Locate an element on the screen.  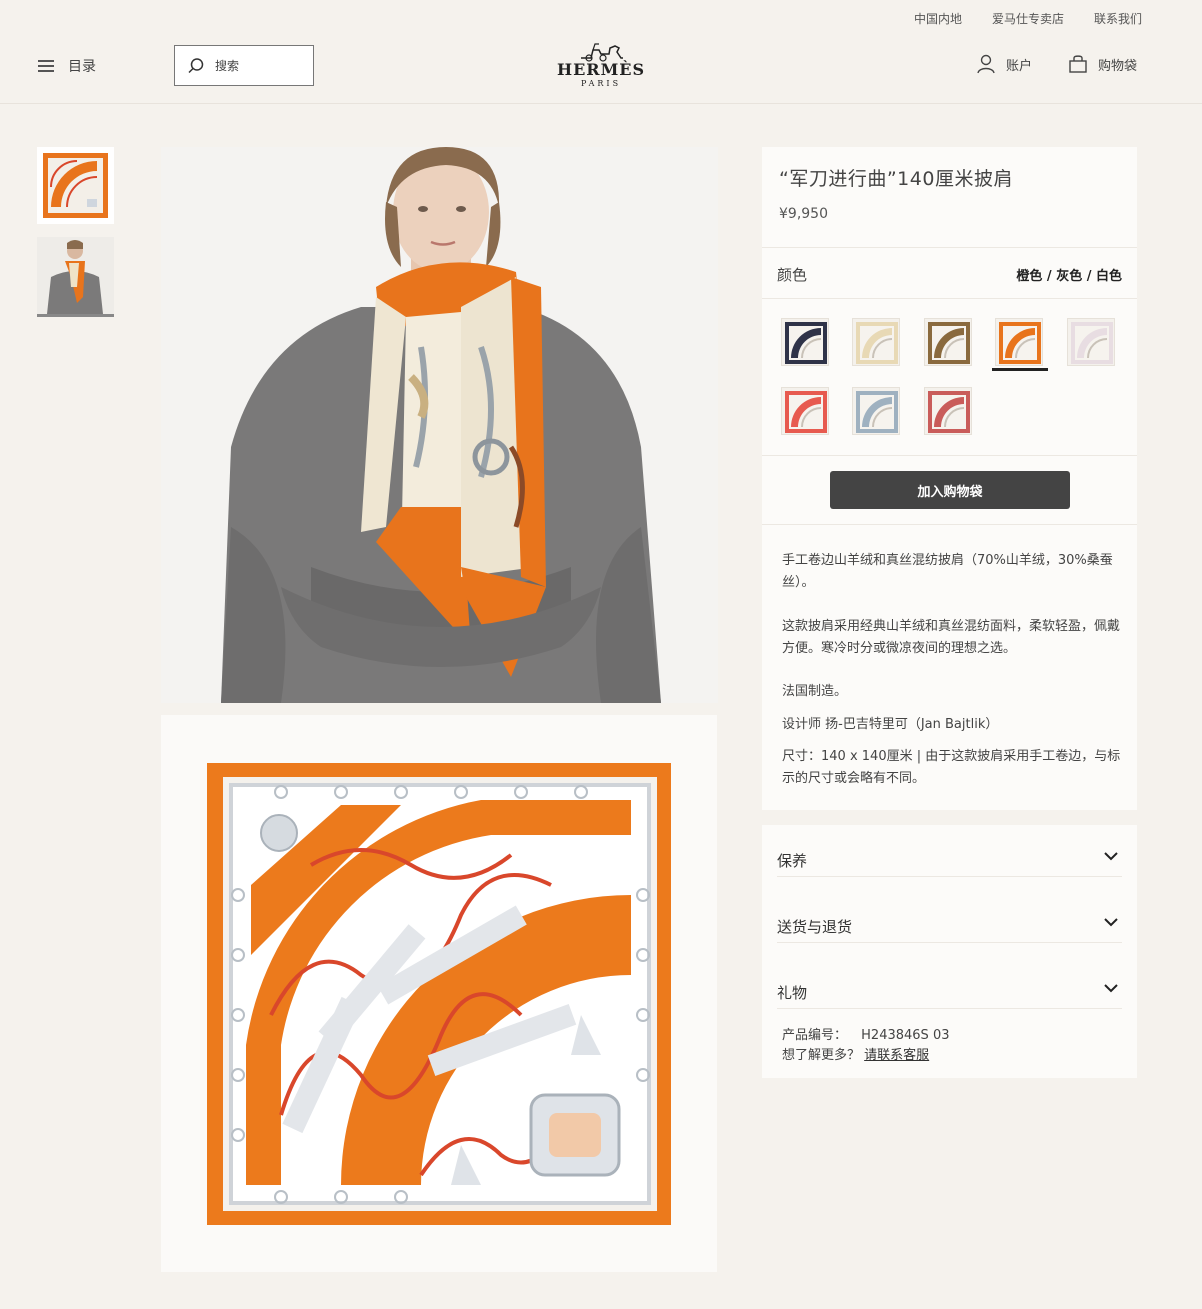
bag-button: 购物袋 is located at coordinates (1102, 64).